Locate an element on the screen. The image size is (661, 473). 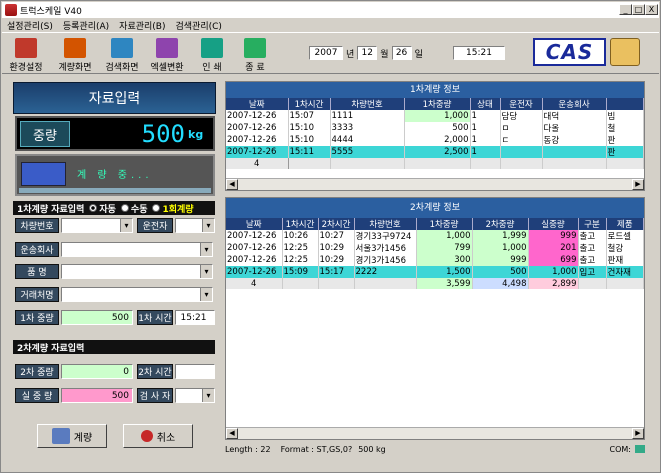
cancel-icon is located at coordinates (146, 436).